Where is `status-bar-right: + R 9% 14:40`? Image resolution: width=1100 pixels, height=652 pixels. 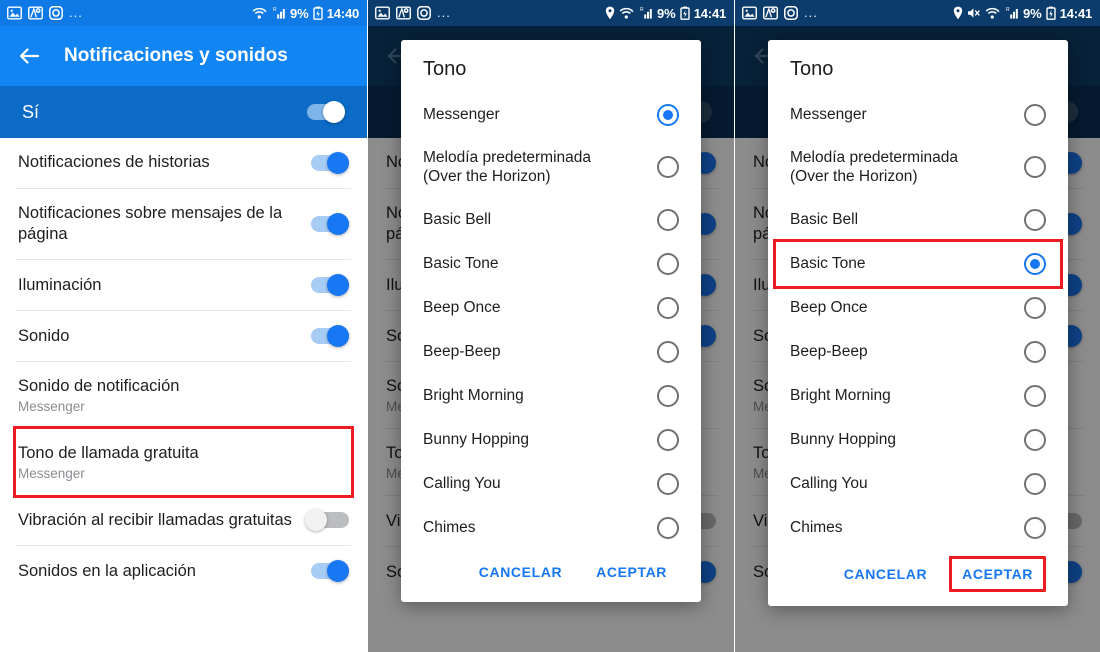 status-bar-right: + R 9% 14:40 is located at coordinates (305, 13).